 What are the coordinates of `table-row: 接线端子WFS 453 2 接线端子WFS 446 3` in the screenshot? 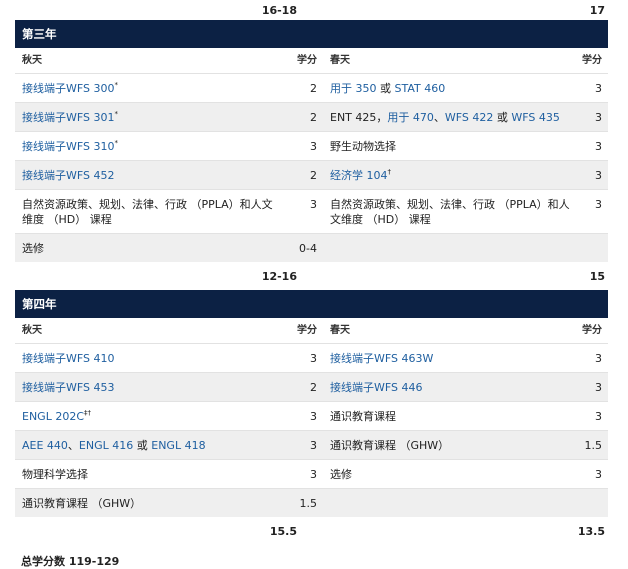 It's located at (311, 387).